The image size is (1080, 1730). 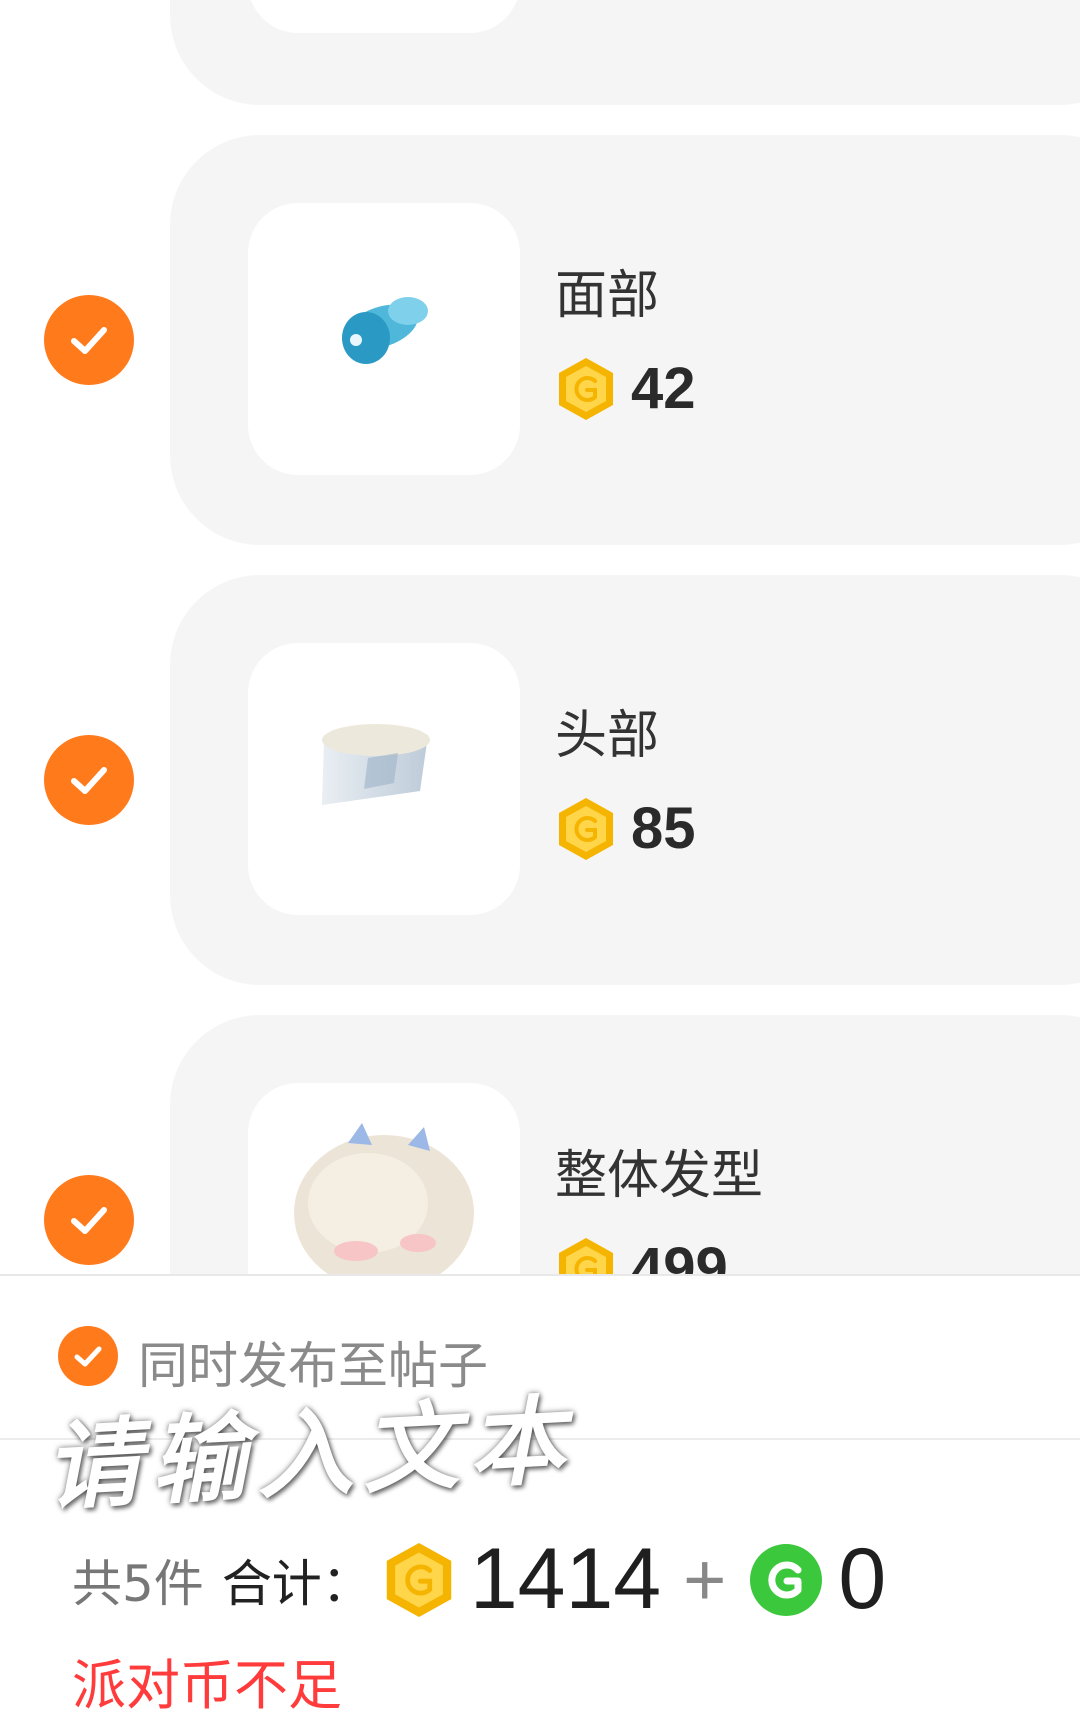 What do you see at coordinates (663, 388) in the screenshot?
I see `item-price-value: 42` at bounding box center [663, 388].